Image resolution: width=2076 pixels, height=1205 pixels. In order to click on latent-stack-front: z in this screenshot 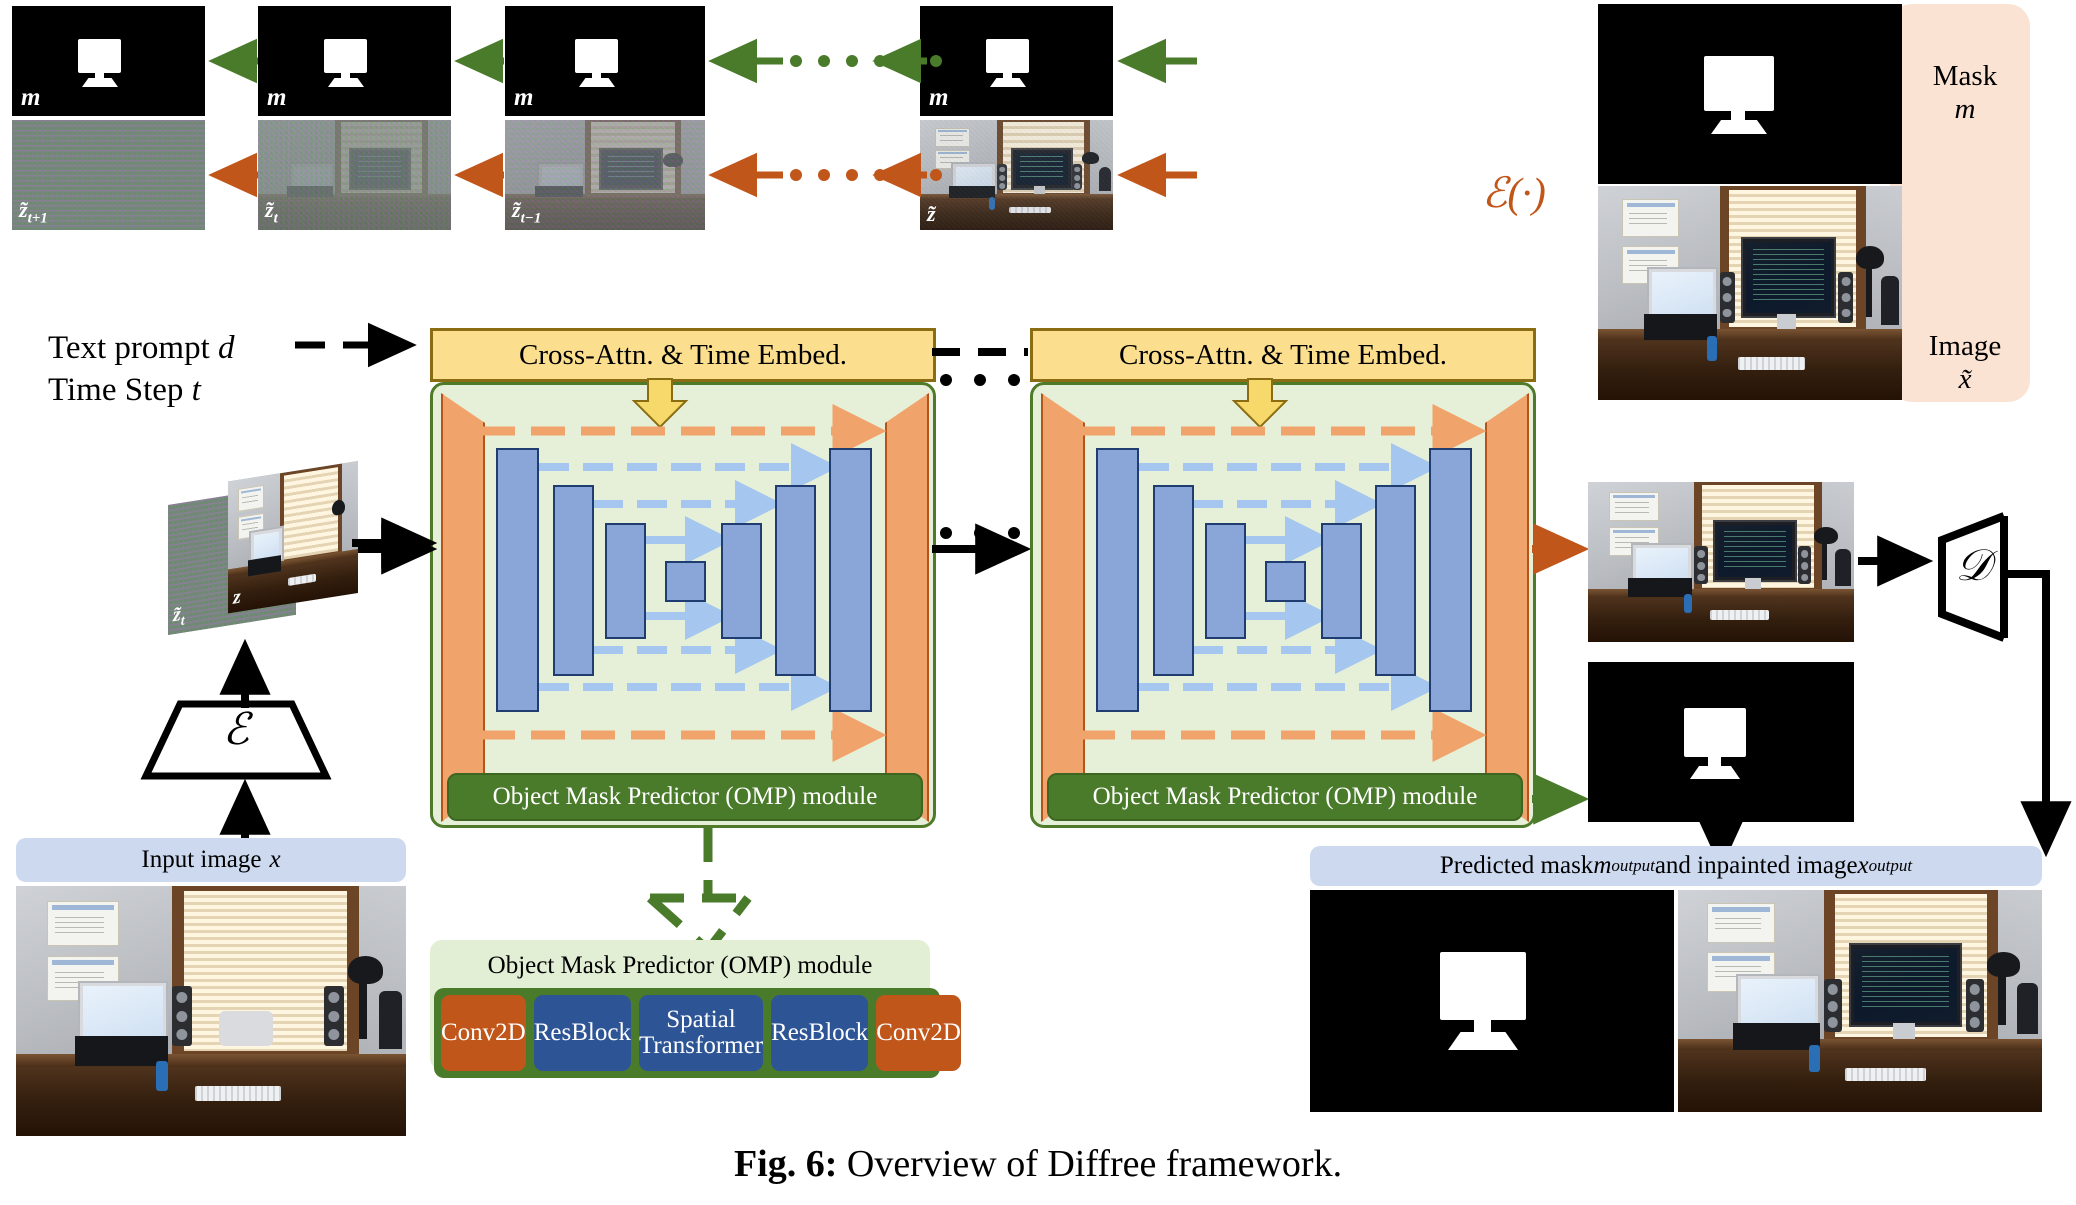, I will do `click(293, 537)`.